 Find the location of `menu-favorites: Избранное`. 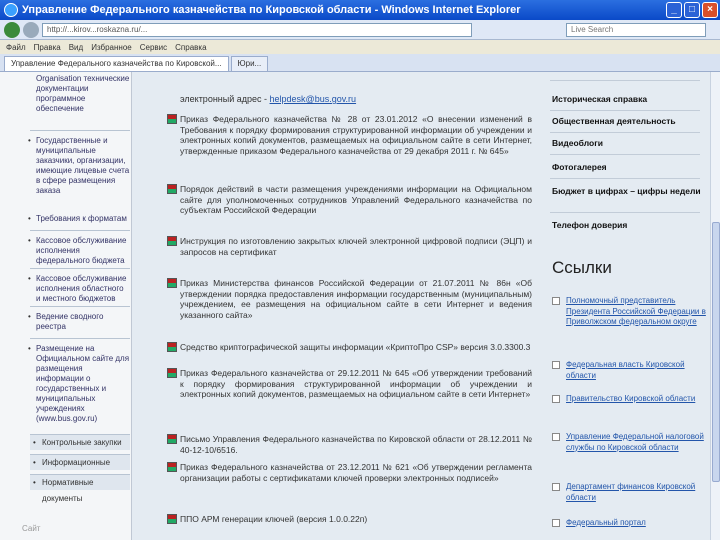

menu-favorites: Избранное is located at coordinates (111, 47).